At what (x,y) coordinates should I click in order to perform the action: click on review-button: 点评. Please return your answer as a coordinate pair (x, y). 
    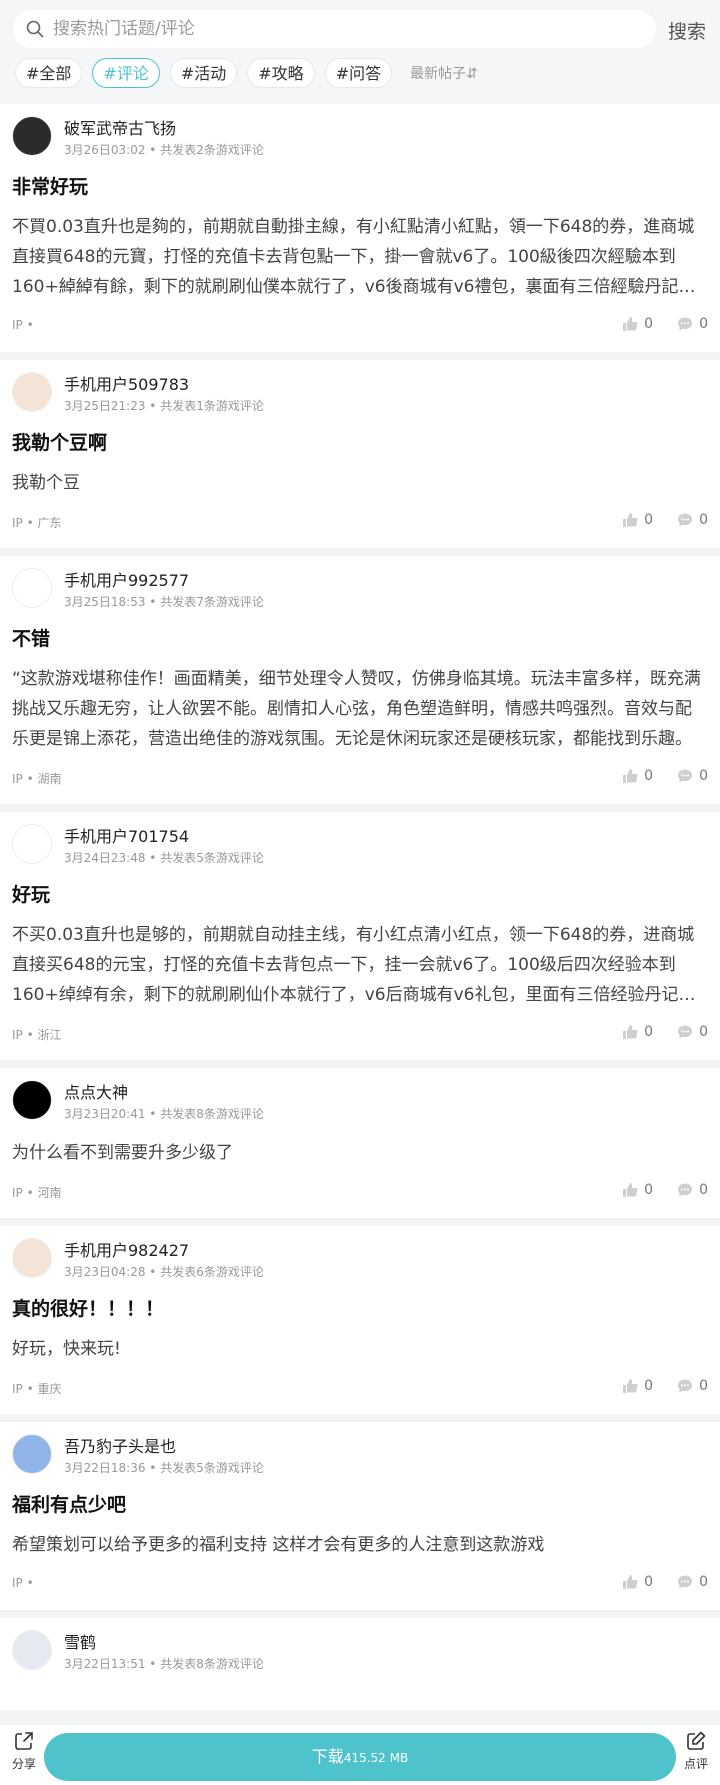
    Looking at the image, I should click on (696, 1751).